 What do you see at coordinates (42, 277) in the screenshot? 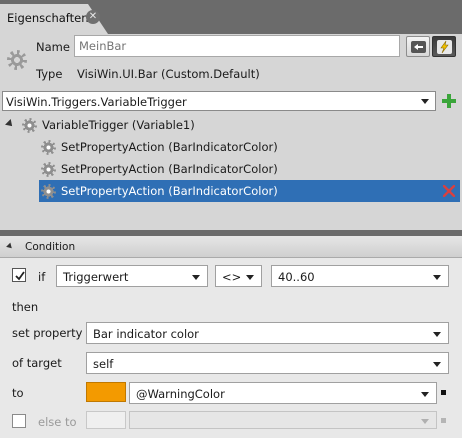
I see `if-label: if` at bounding box center [42, 277].